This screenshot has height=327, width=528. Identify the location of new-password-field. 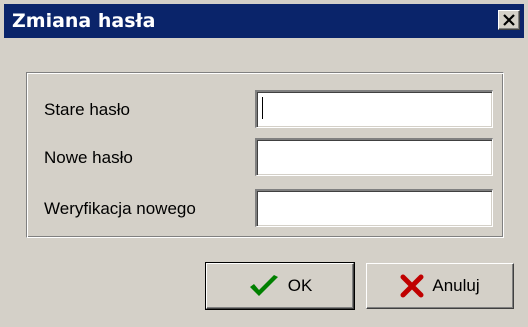
(374, 157).